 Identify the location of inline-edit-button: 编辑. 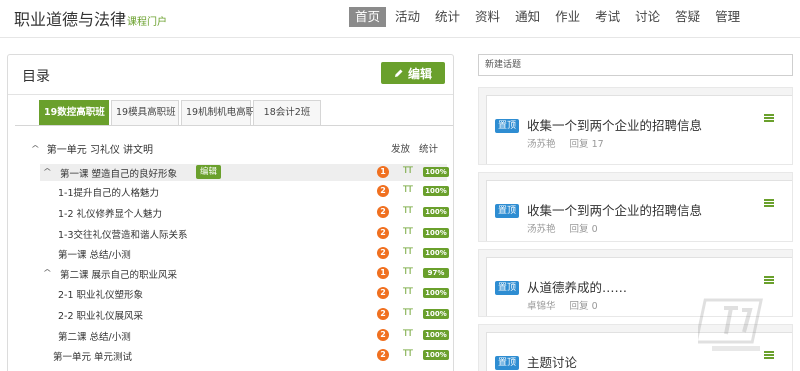
(209, 172).